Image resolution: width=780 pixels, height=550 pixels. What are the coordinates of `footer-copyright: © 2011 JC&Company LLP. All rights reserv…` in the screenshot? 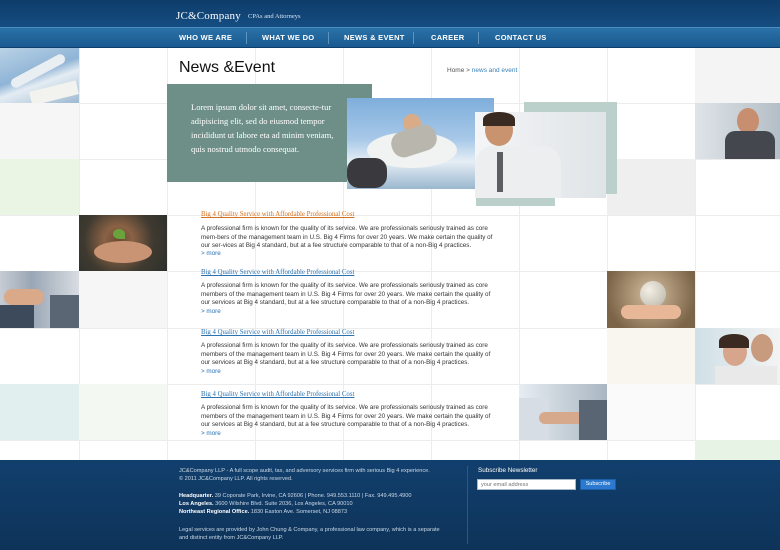 It's located at (236, 479).